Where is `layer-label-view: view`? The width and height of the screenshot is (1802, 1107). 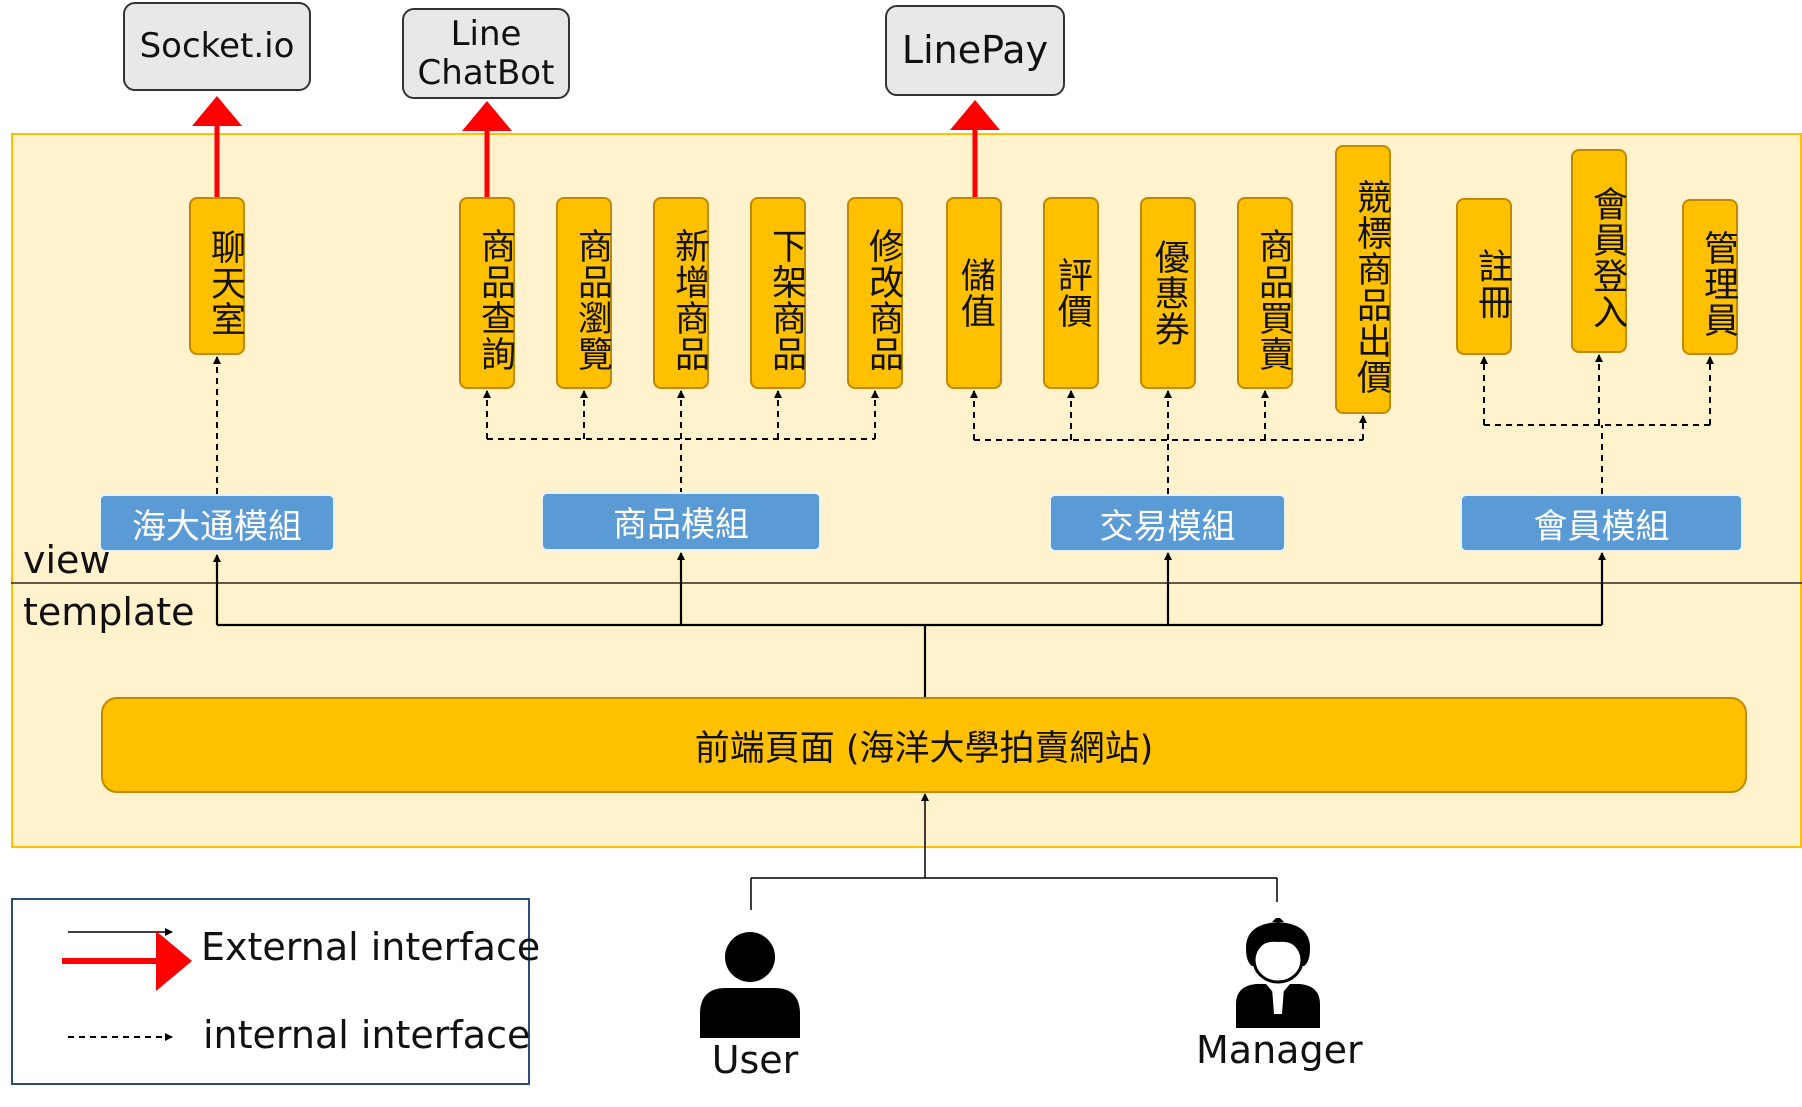
layer-label-view: view is located at coordinates (67, 560).